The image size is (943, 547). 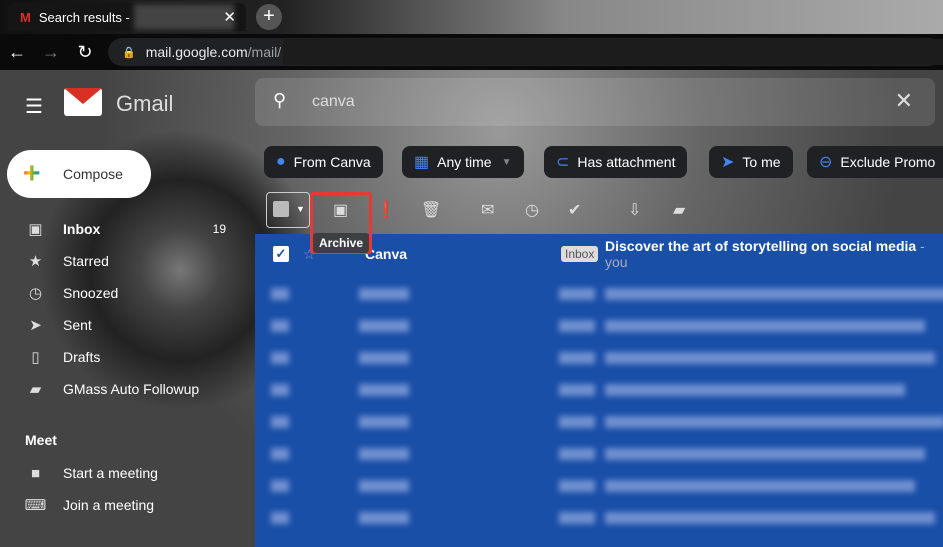 I want to click on new-tab-button: +, so click(x=269, y=17).